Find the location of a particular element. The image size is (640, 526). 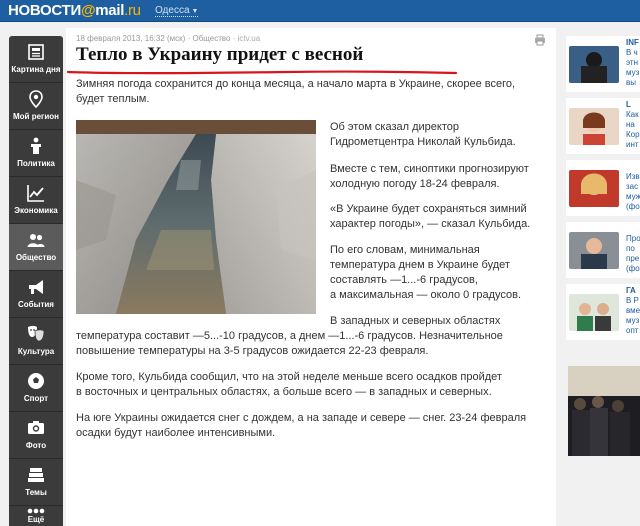

article-date: 18 февраля 2013, 16:32 (мск) is located at coordinates (131, 38).